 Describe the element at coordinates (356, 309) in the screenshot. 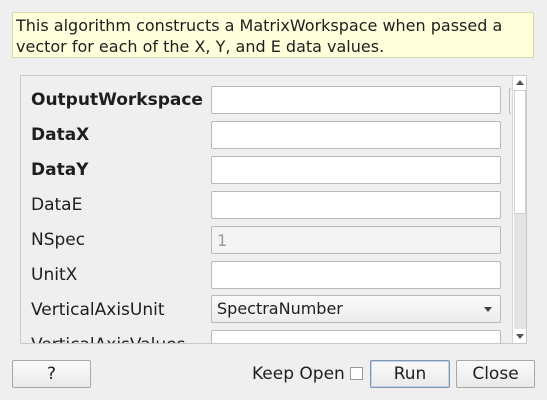

I see `vertical-axis-unit-select: SpectraNumber` at that location.